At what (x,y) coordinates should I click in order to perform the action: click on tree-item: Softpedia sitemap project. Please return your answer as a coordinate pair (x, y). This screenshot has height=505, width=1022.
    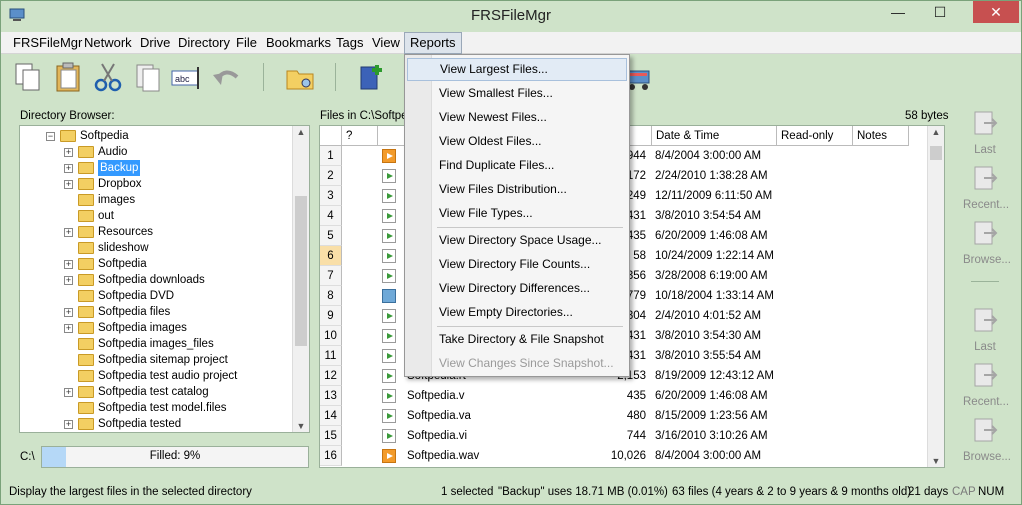
    Looking at the image, I should click on (155, 360).